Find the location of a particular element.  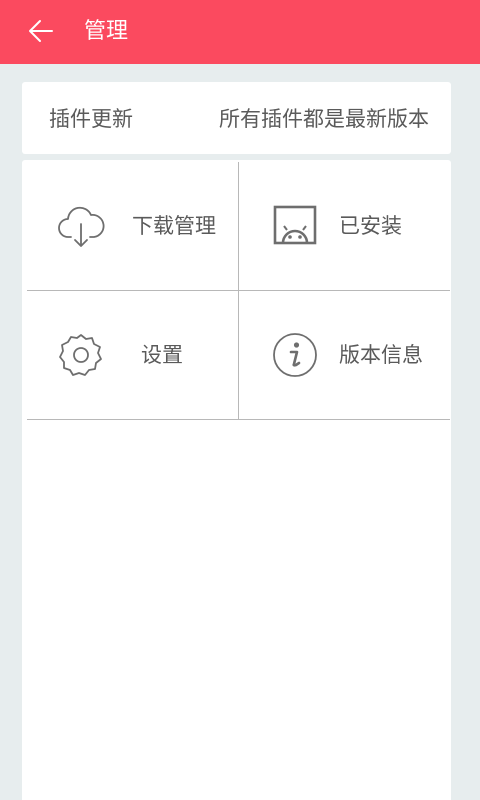

menu-item-label: 设置 is located at coordinates (162, 355).